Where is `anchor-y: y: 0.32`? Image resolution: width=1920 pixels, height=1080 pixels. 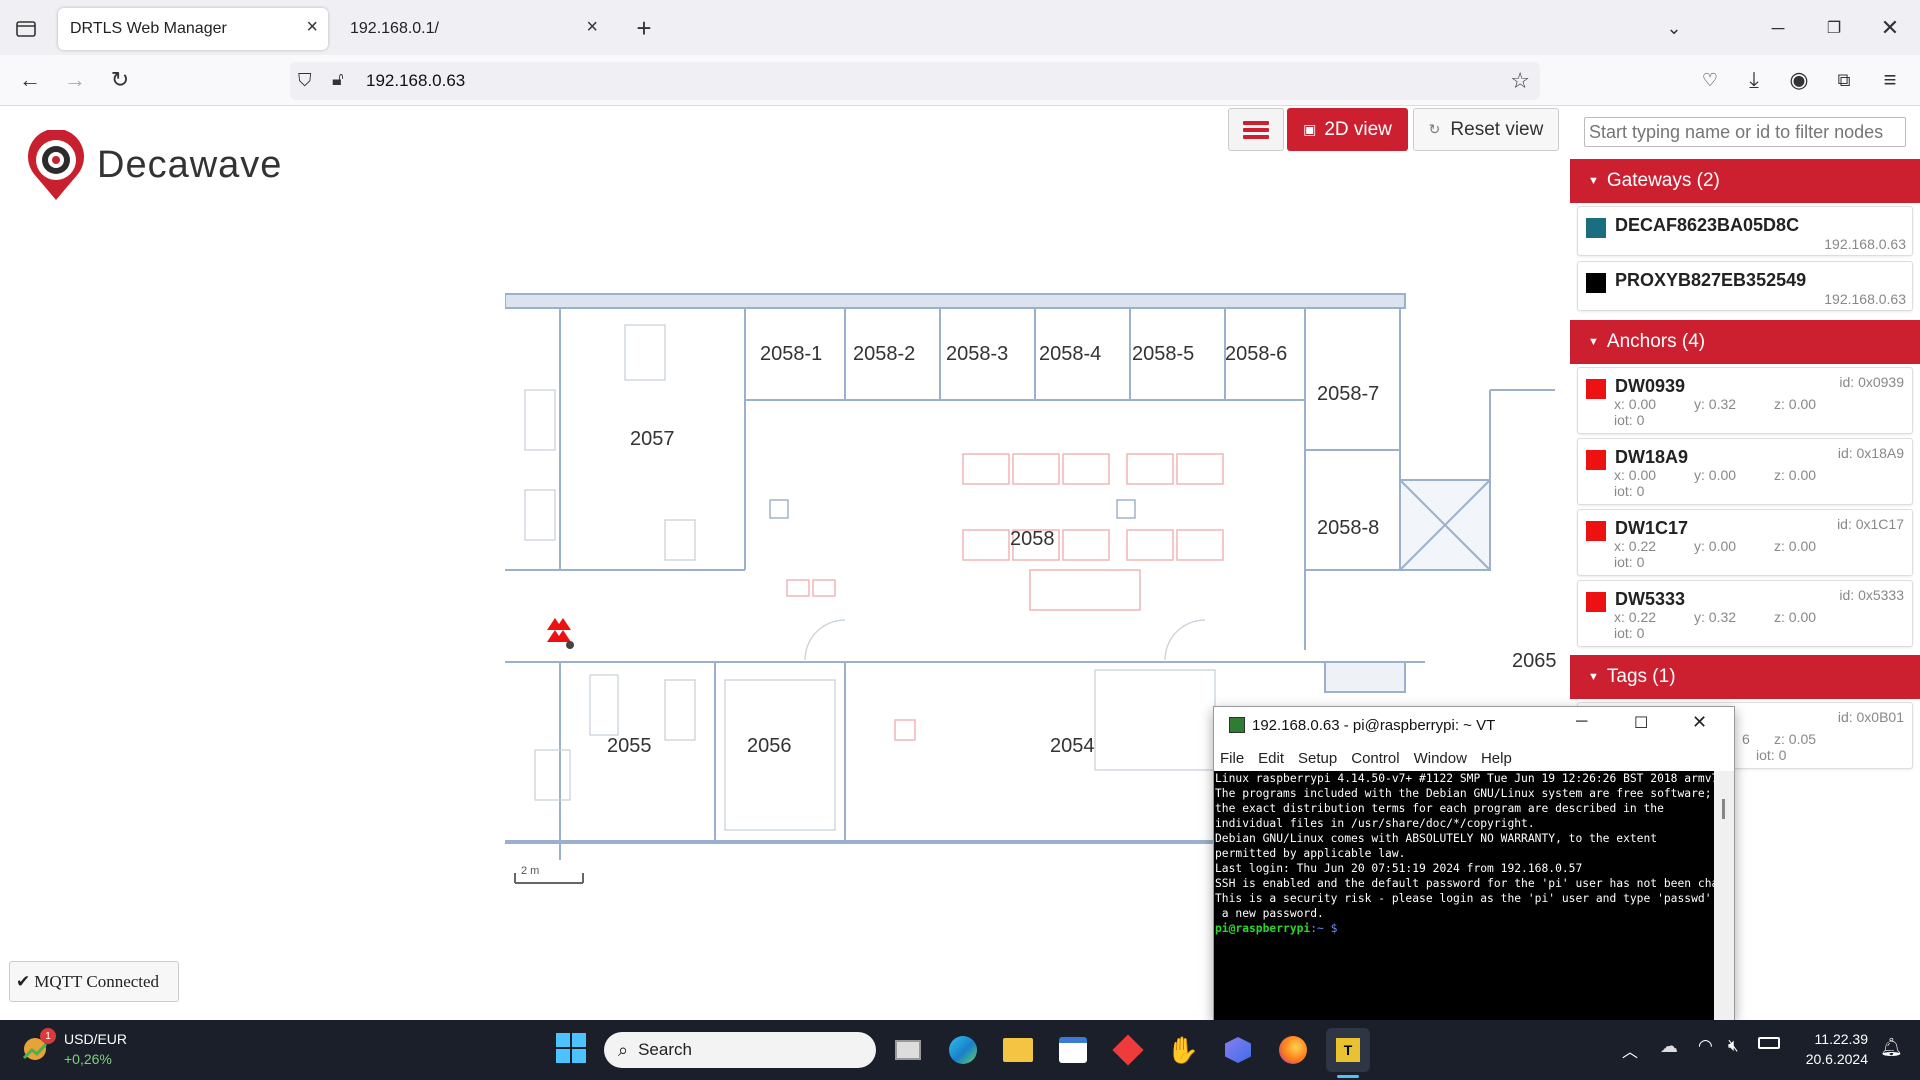 anchor-y: y: 0.32 is located at coordinates (1715, 404).